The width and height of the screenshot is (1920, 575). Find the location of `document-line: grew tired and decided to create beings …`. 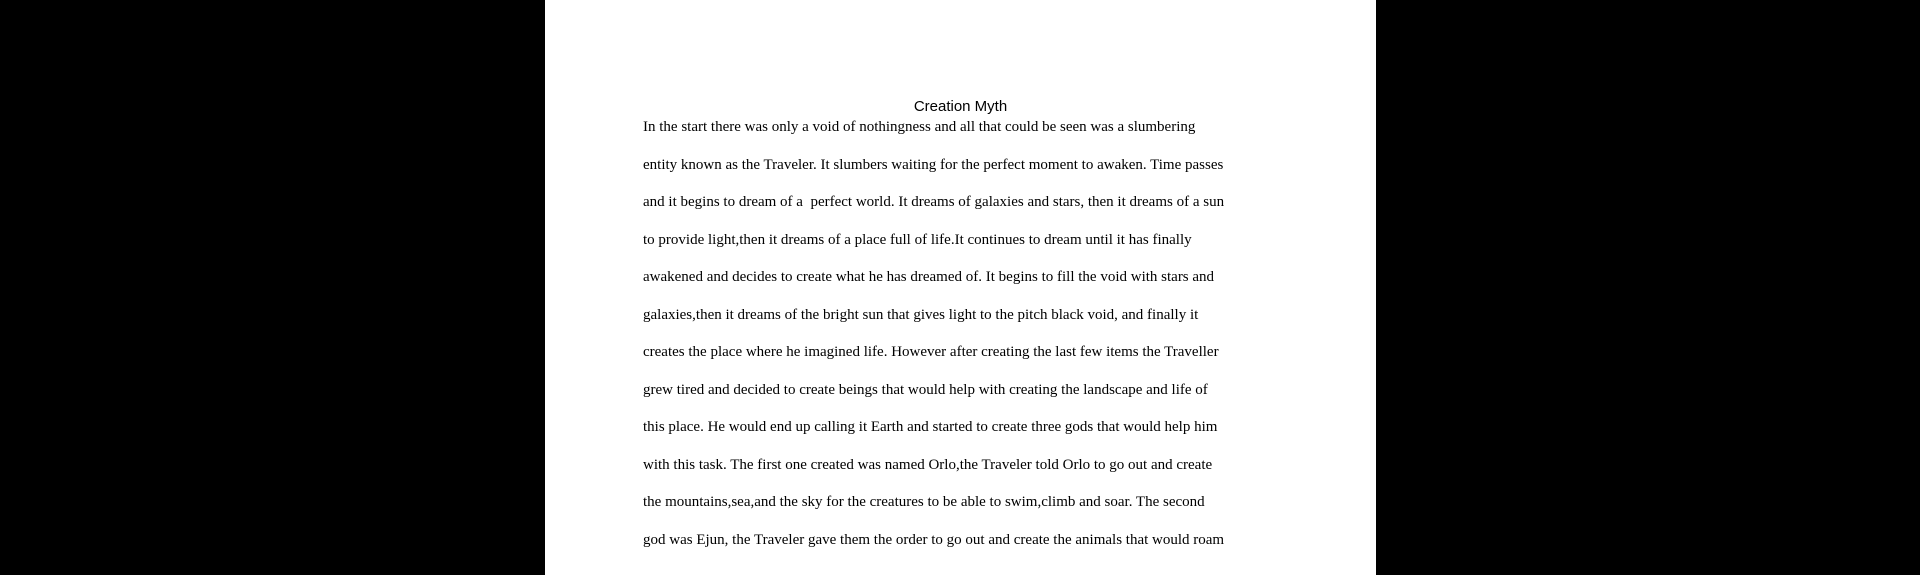

document-line: grew tired and decided to create beings … is located at coordinates (925, 389).